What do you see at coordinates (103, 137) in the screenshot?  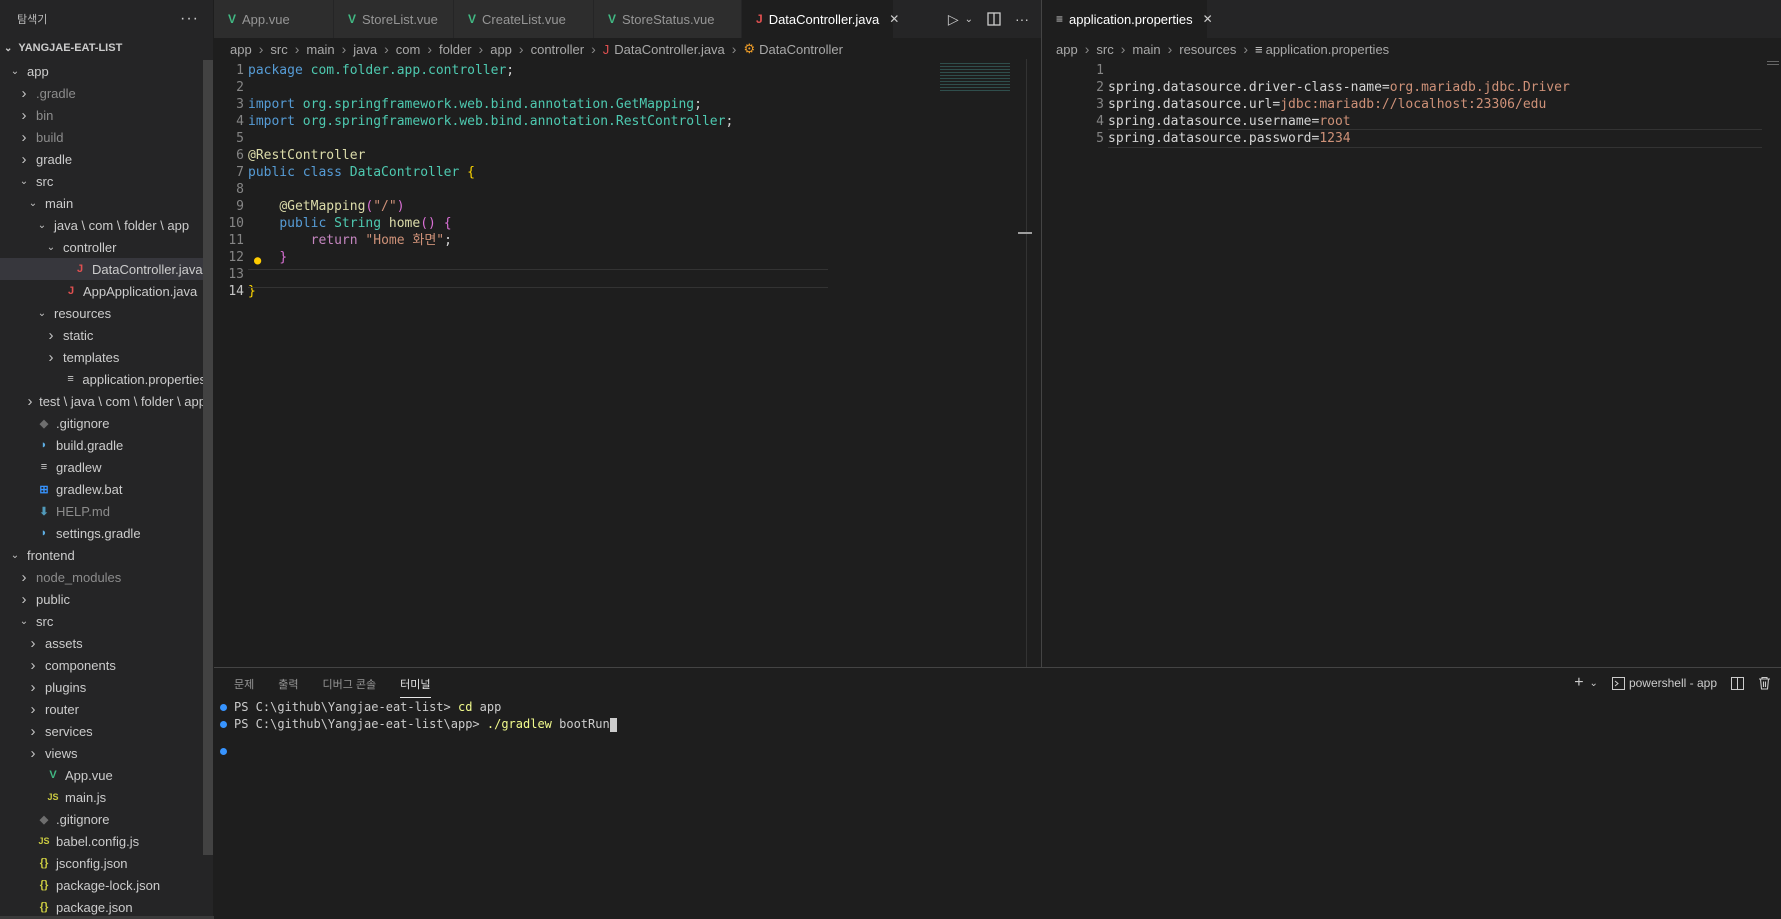 I see `tree-item: › build` at bounding box center [103, 137].